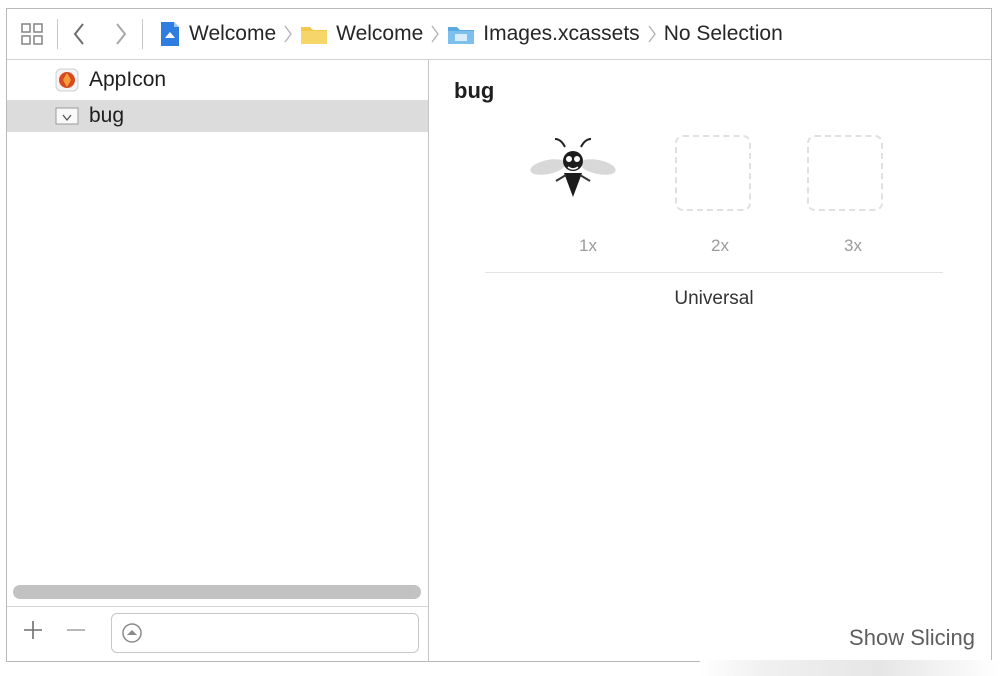  What do you see at coordinates (845, 173) in the screenshot?
I see `image-well-3x` at bounding box center [845, 173].